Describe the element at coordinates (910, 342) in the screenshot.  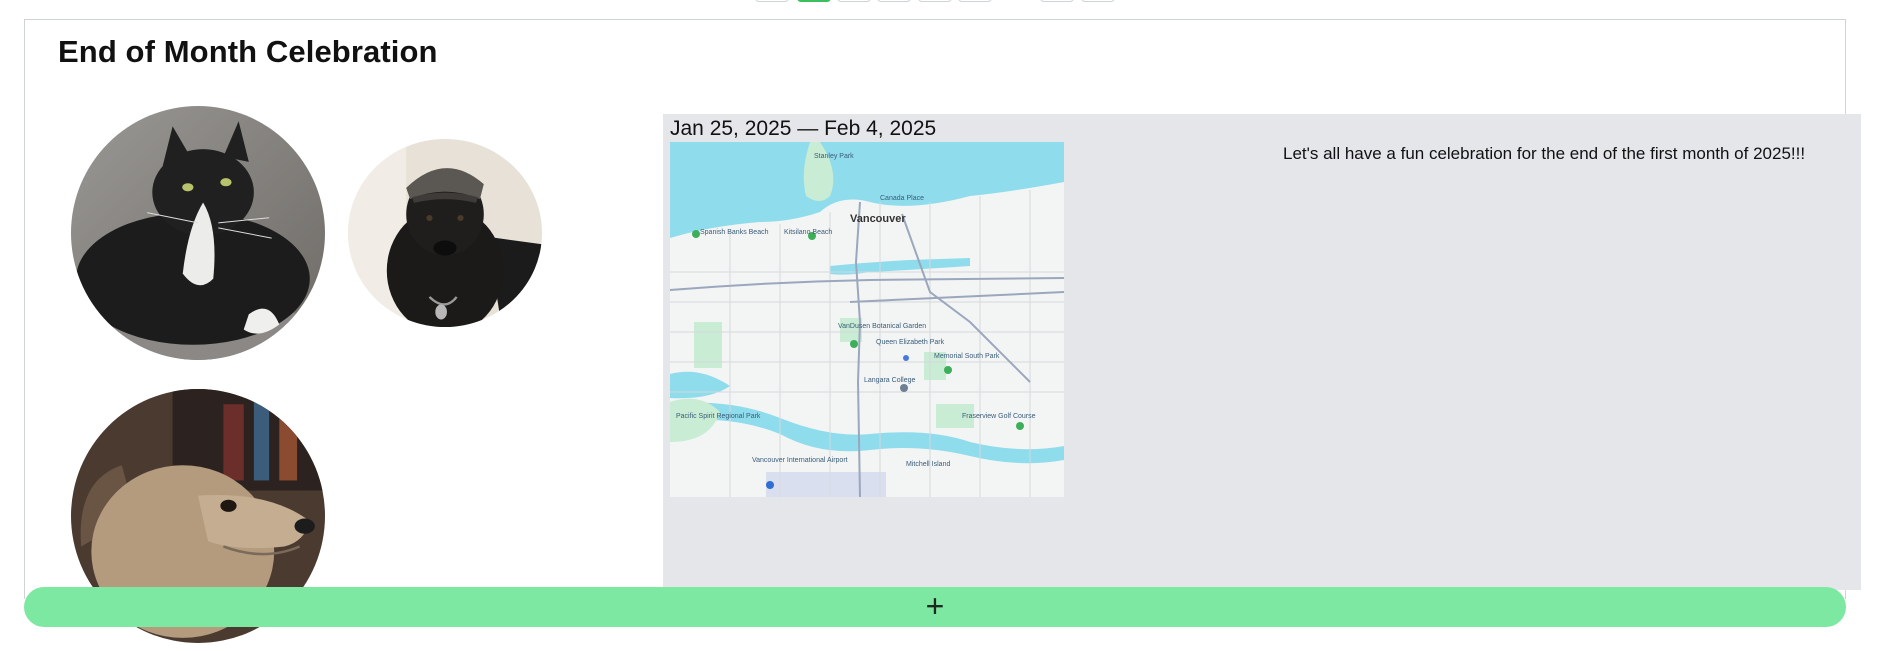
I see `map-label: Queen Elizabeth Park` at that location.